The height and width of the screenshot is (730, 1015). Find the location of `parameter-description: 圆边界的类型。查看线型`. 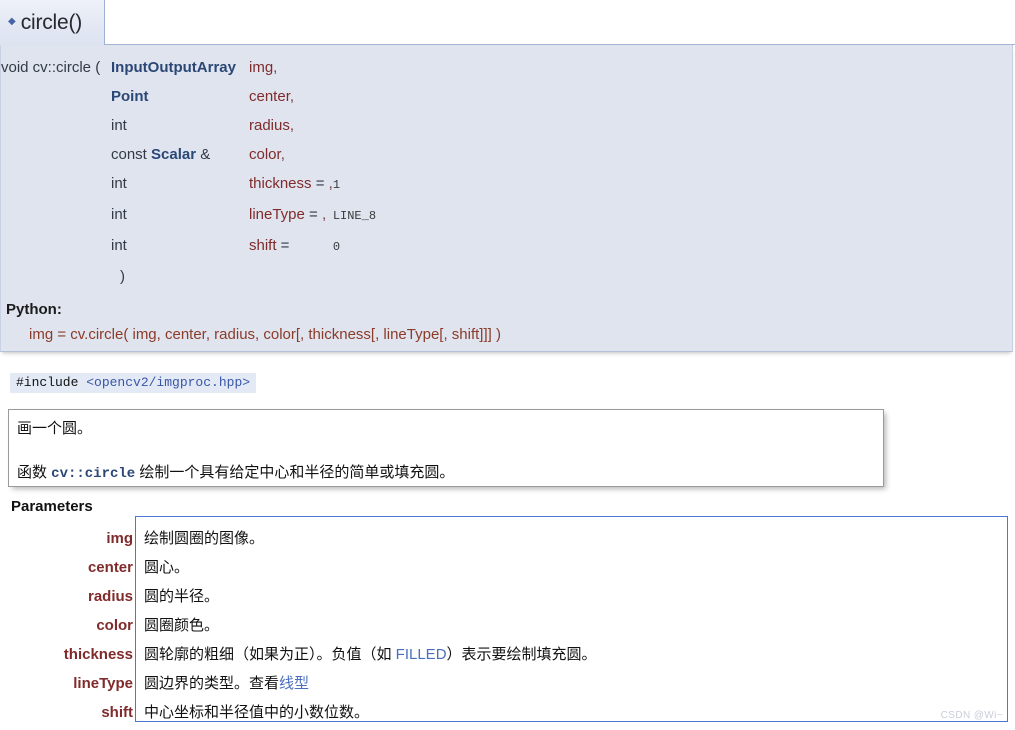

parameter-description: 圆边界的类型。查看线型 is located at coordinates (572, 683).